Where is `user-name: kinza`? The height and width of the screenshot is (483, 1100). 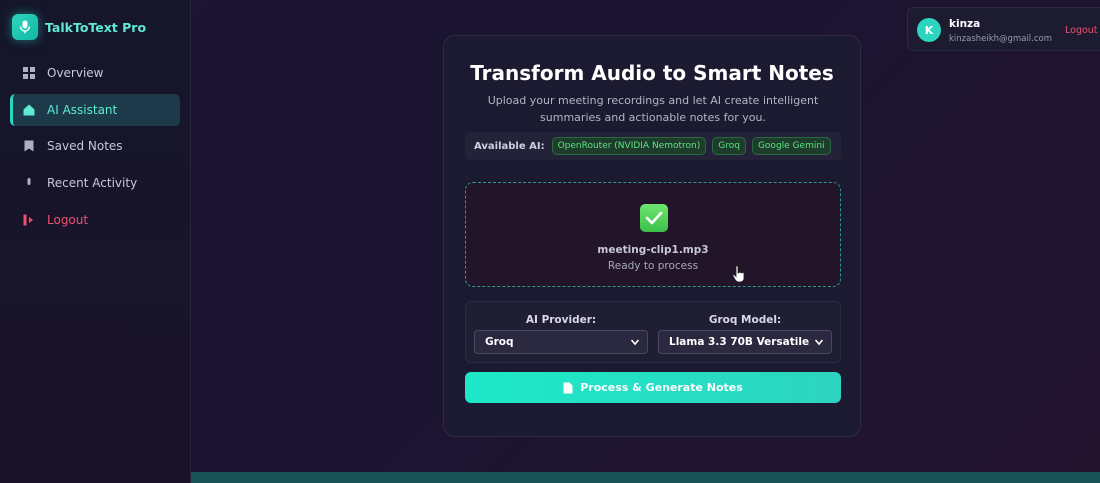 user-name: kinza is located at coordinates (965, 24).